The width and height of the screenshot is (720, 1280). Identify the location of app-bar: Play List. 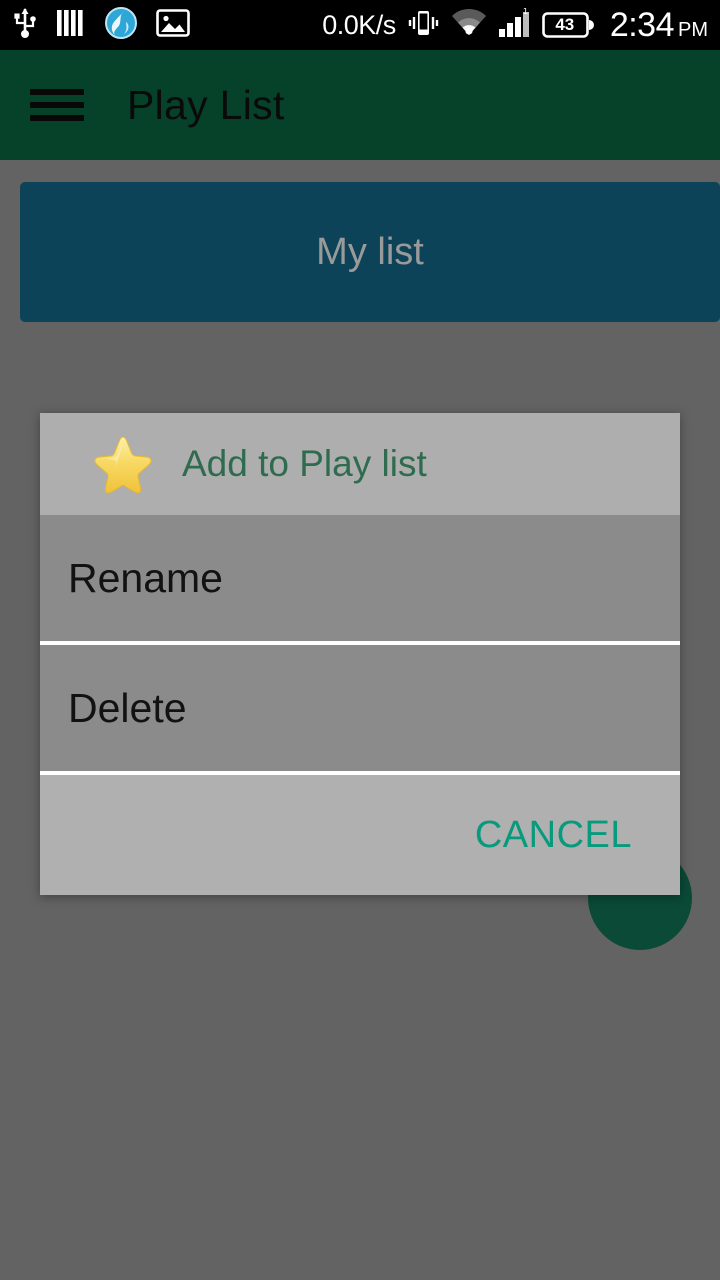
(360, 105).